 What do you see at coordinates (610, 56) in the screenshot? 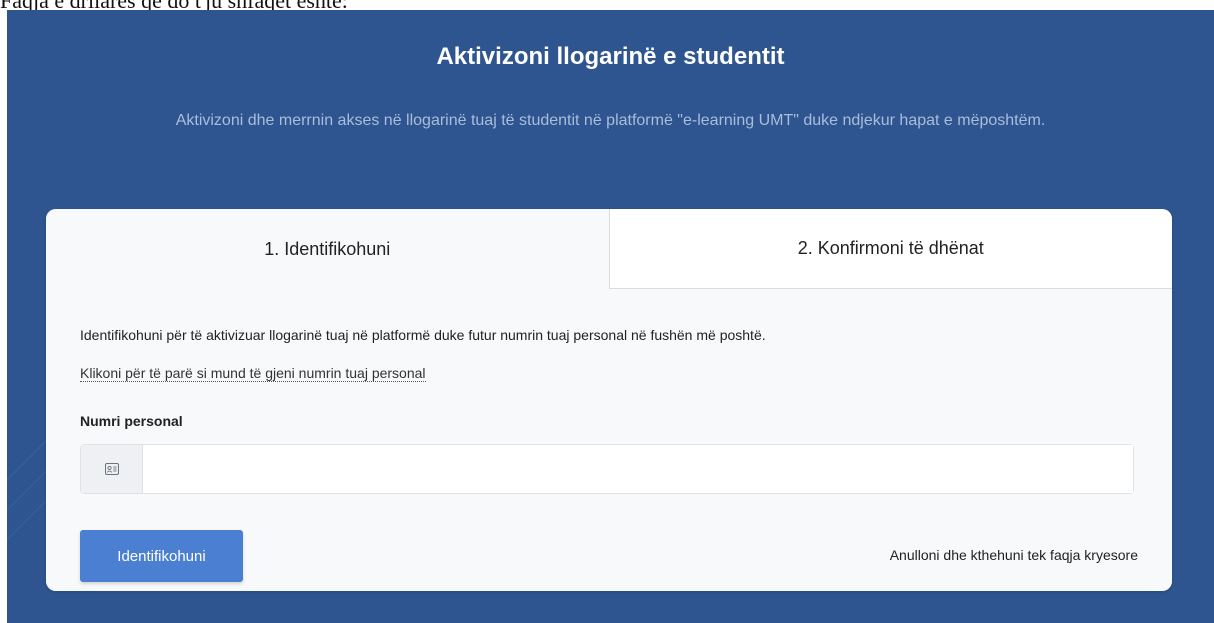
I see `page-title: Aktivizoni llogarinë e studentit` at bounding box center [610, 56].